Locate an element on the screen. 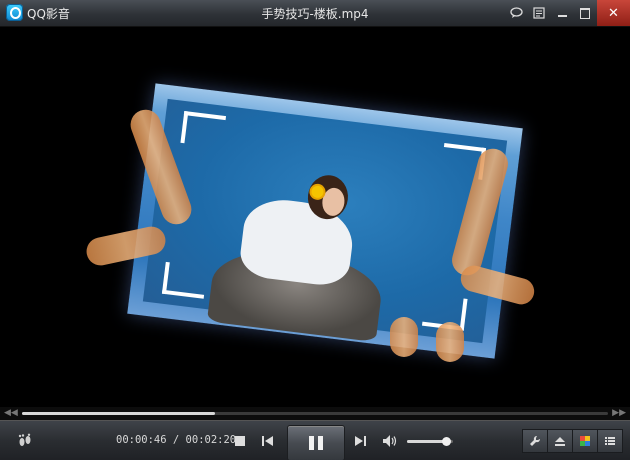  minimize-button is located at coordinates (562, 13).